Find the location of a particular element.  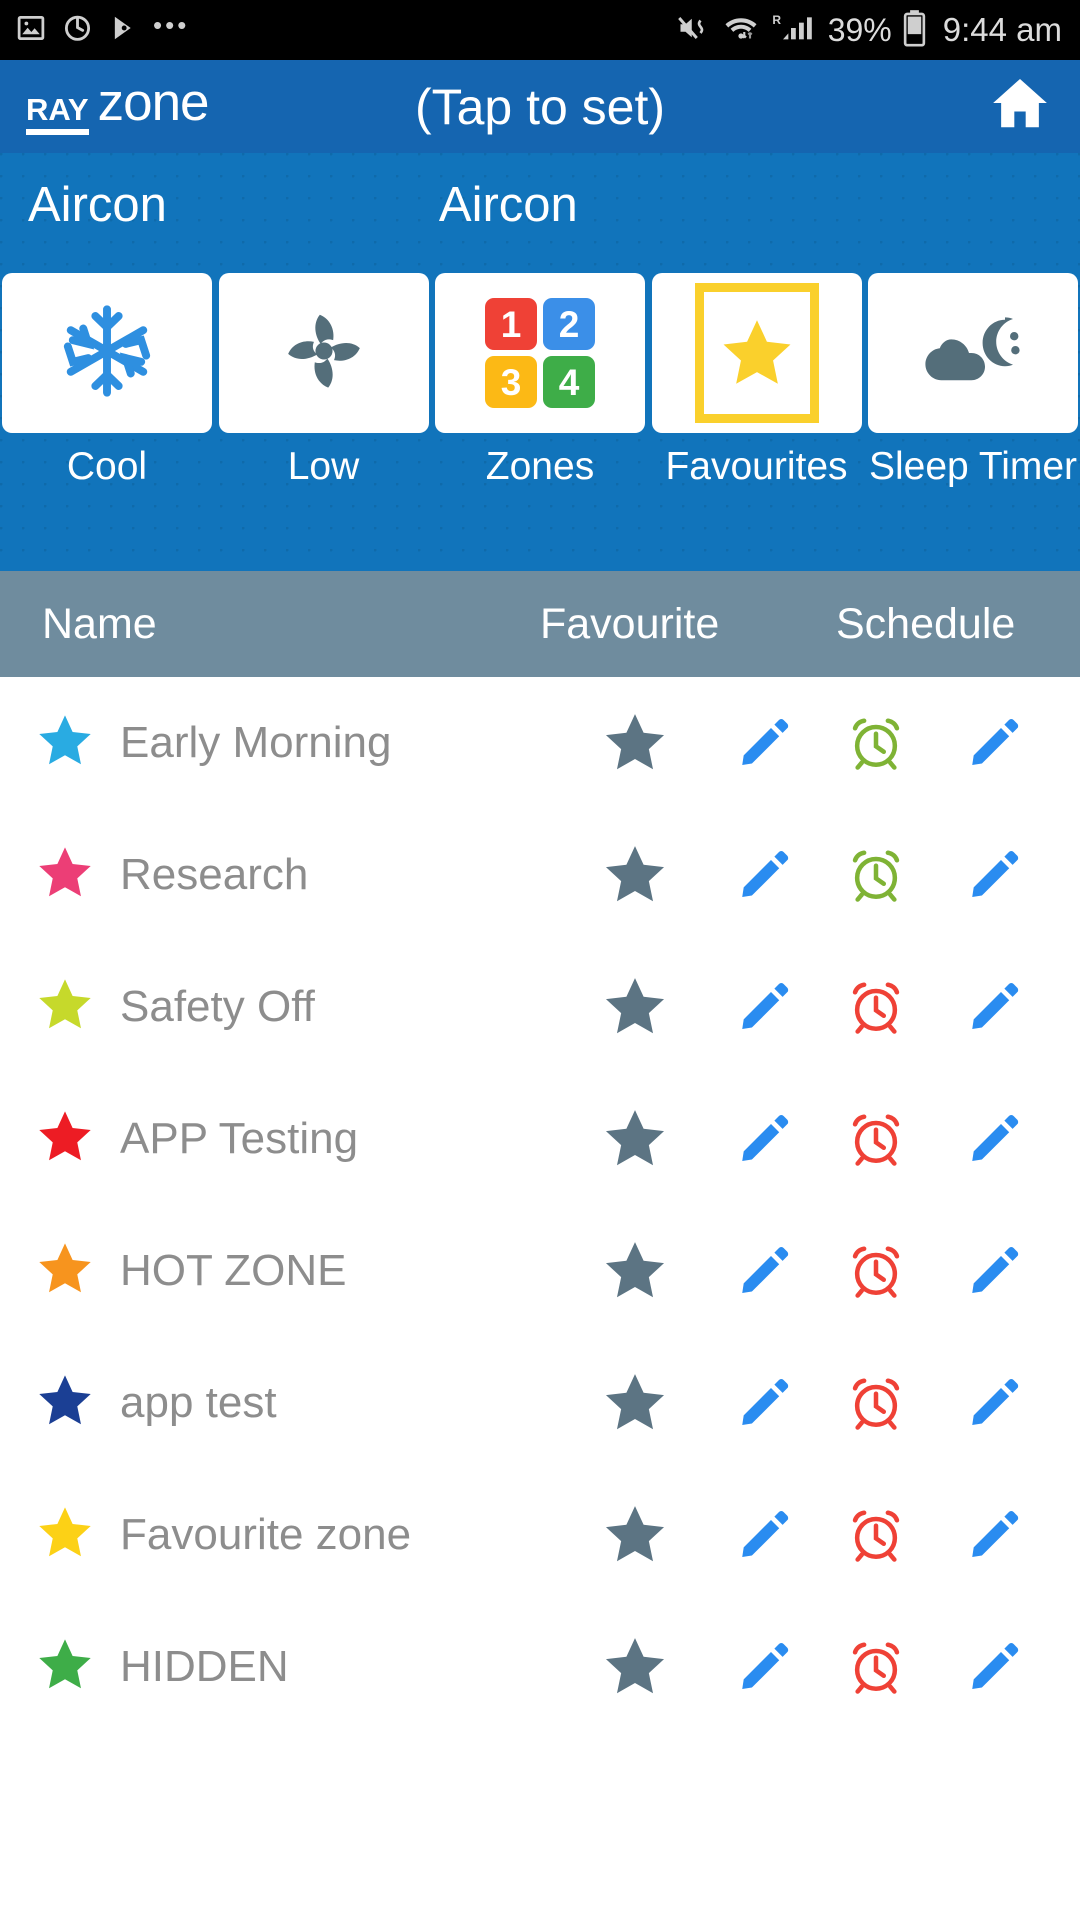

table-row: Research is located at coordinates (540, 875).